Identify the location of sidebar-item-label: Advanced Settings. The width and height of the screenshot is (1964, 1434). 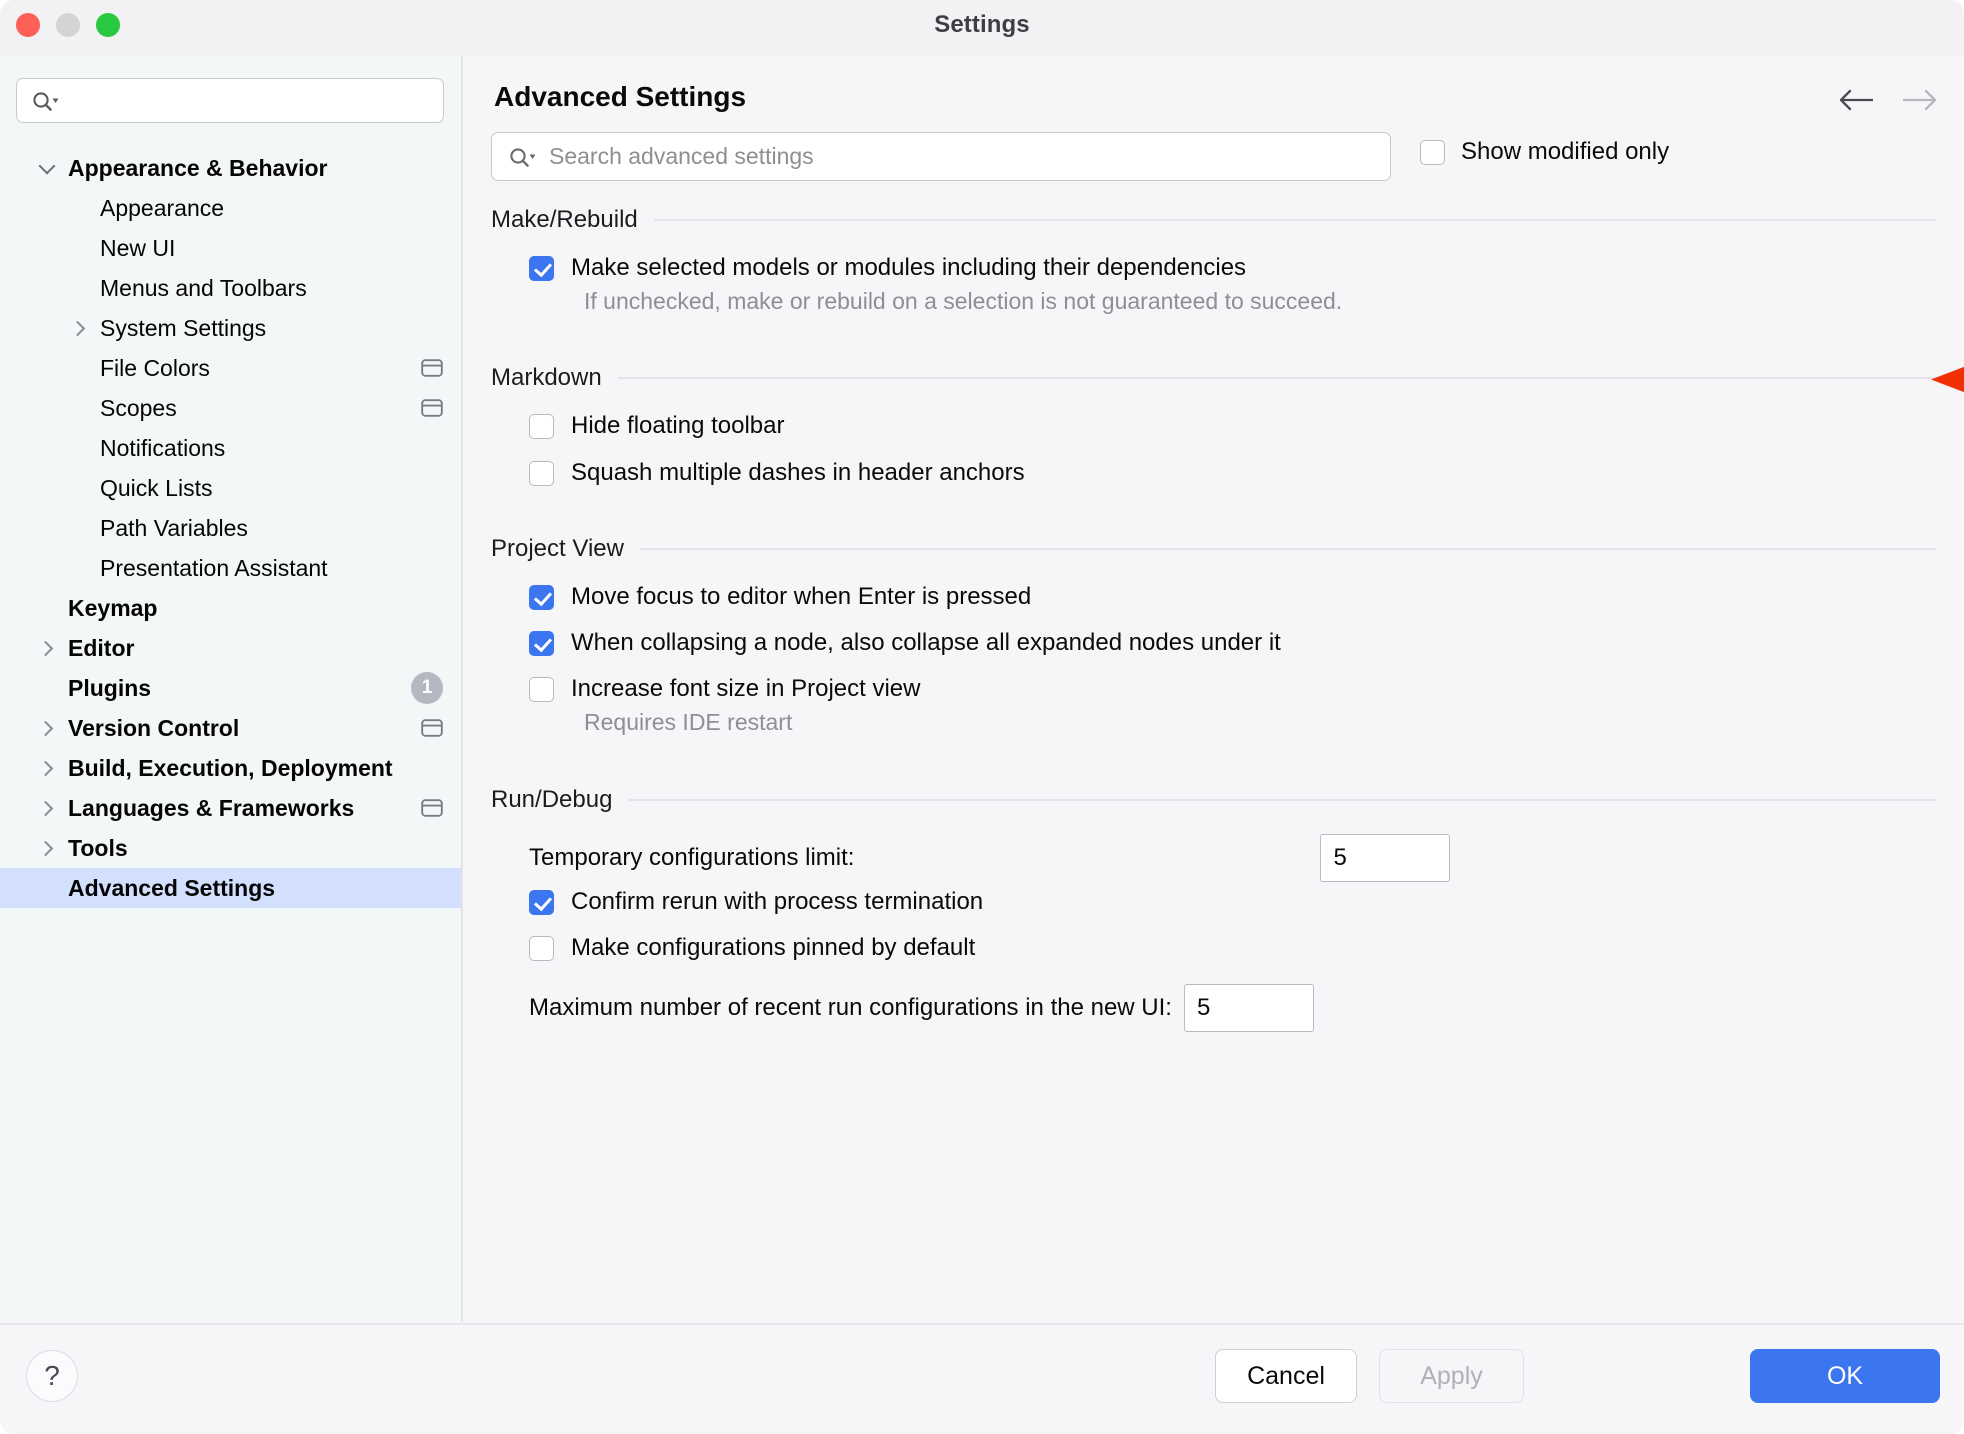
(172, 887).